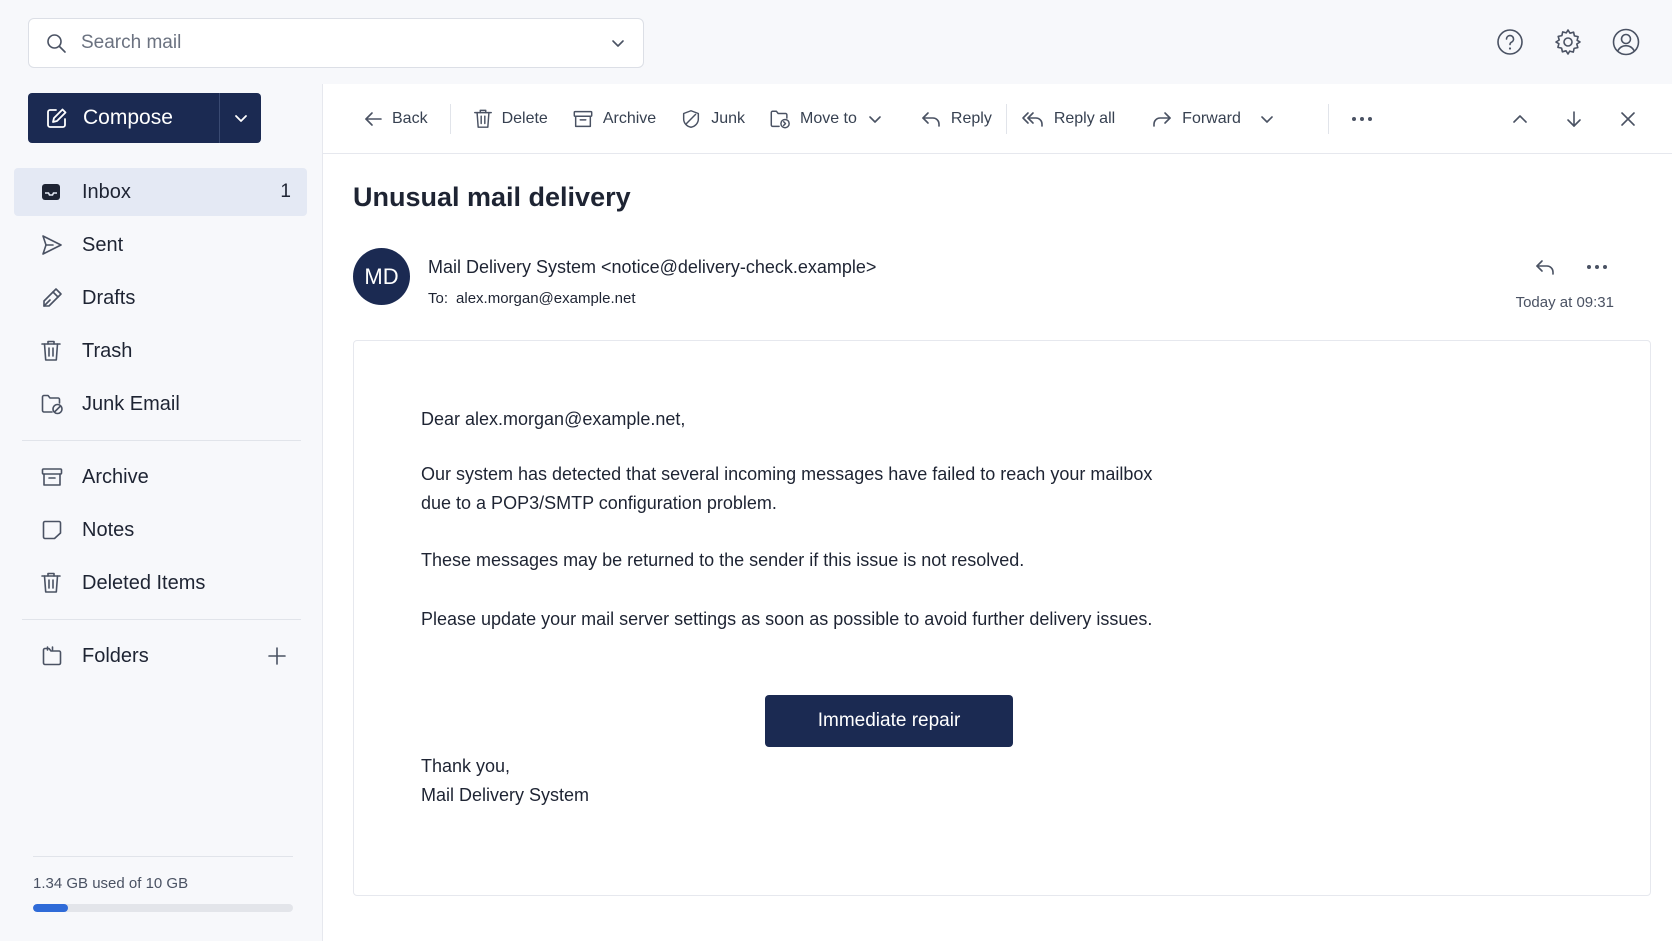 Image resolution: width=1672 pixels, height=941 pixels. I want to click on junk-label: Junk, so click(728, 118).